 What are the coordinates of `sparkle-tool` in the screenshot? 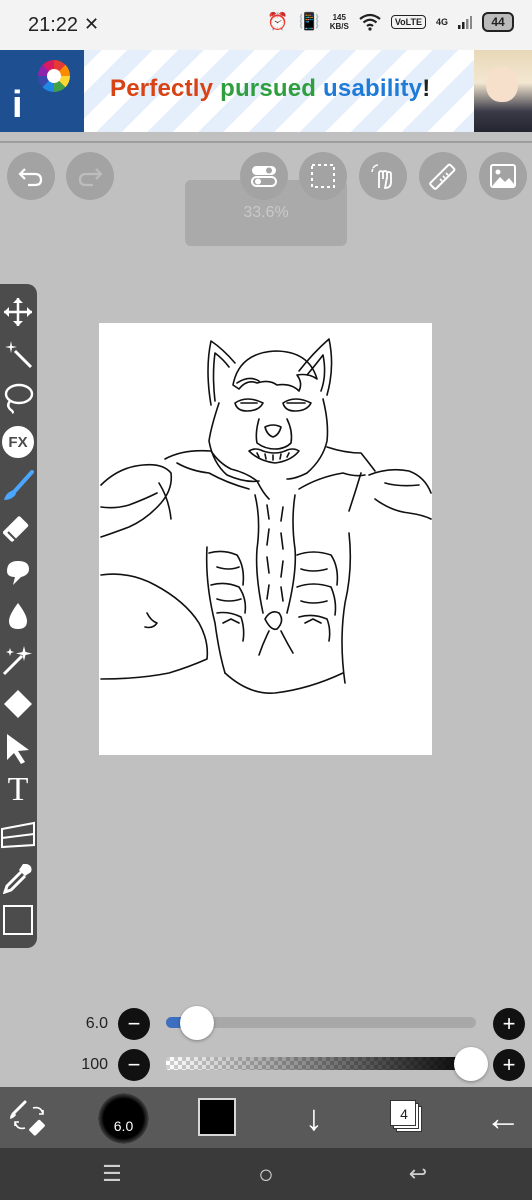 It's located at (18, 660).